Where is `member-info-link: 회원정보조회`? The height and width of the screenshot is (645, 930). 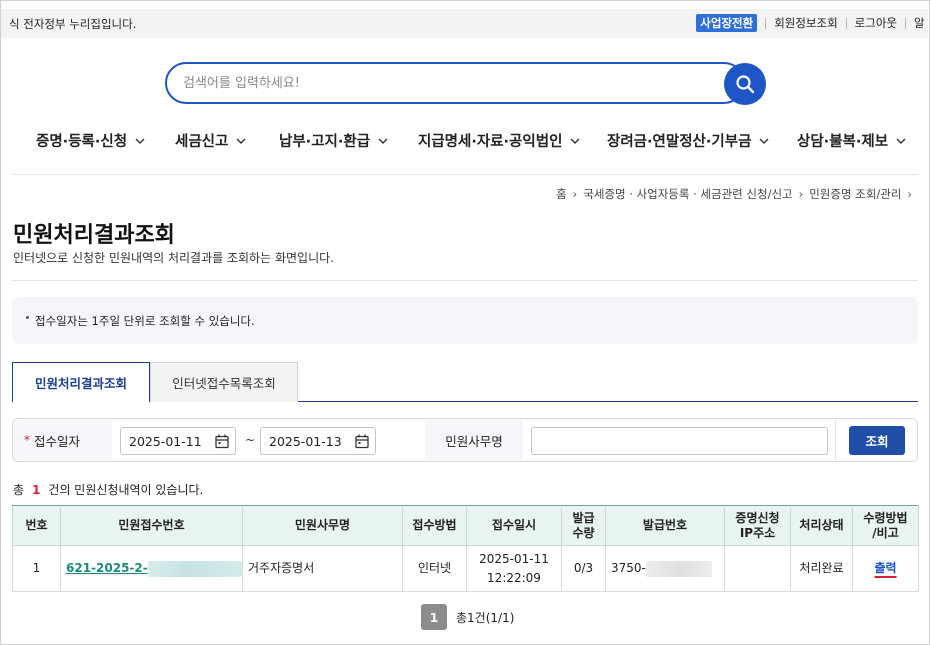
member-info-link: 회원정보조회 is located at coordinates (805, 23).